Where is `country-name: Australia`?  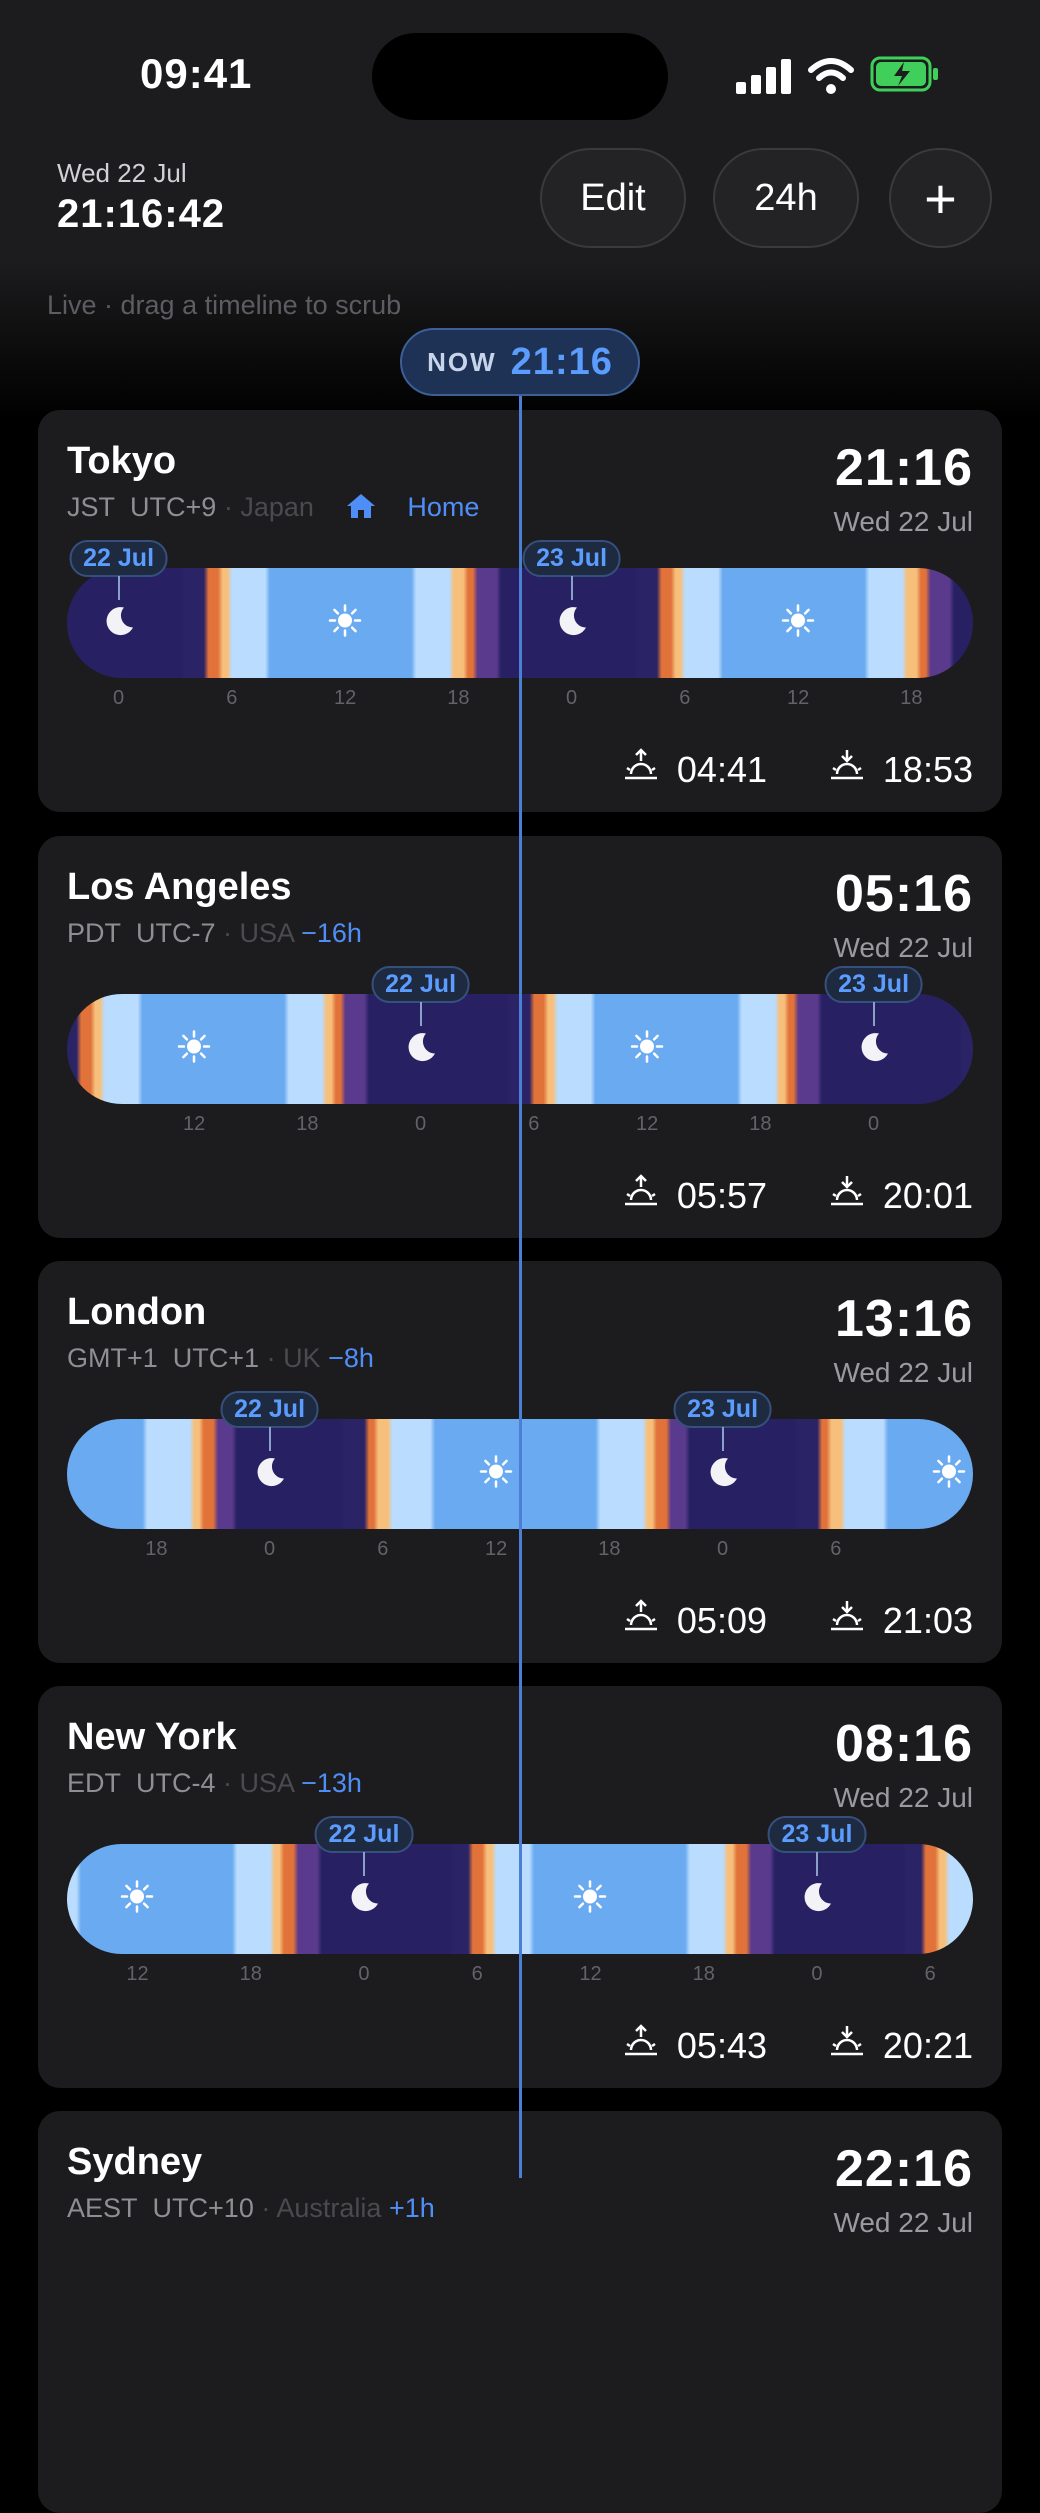 country-name: Australia is located at coordinates (329, 2208).